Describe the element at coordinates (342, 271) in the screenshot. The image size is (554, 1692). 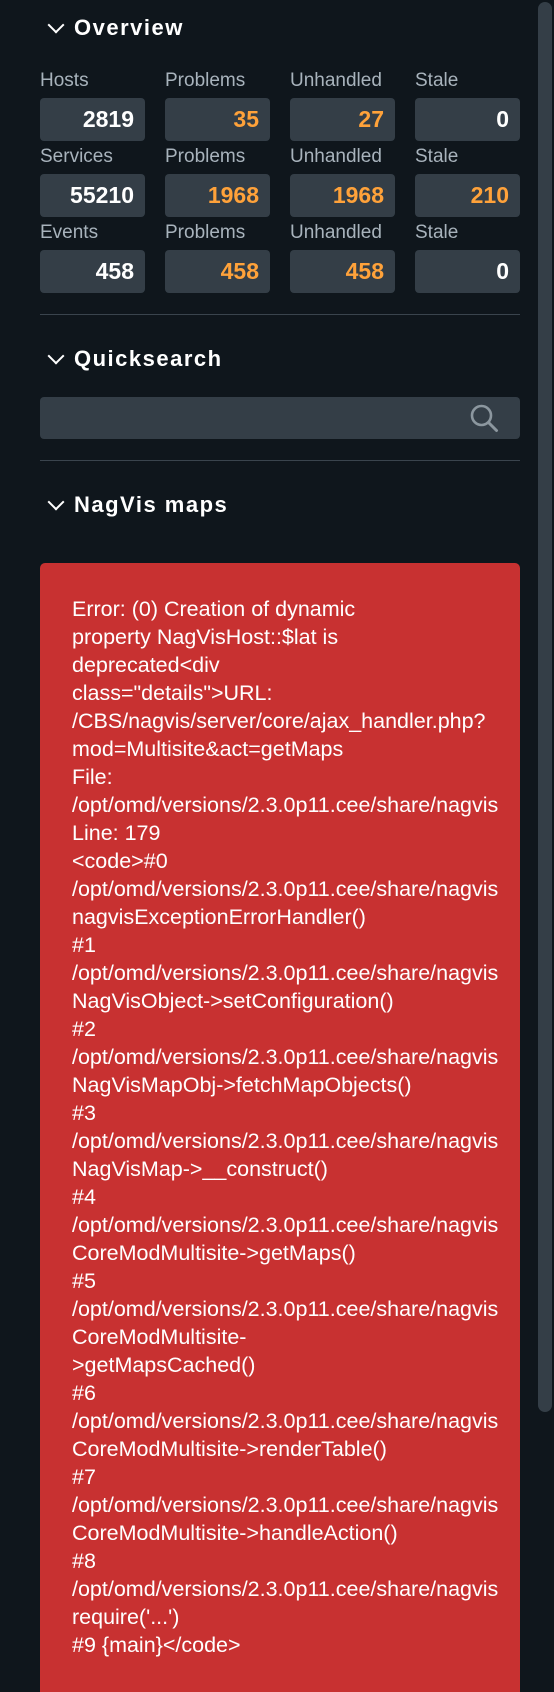
I see `stat-events-unhandled: 458` at that location.